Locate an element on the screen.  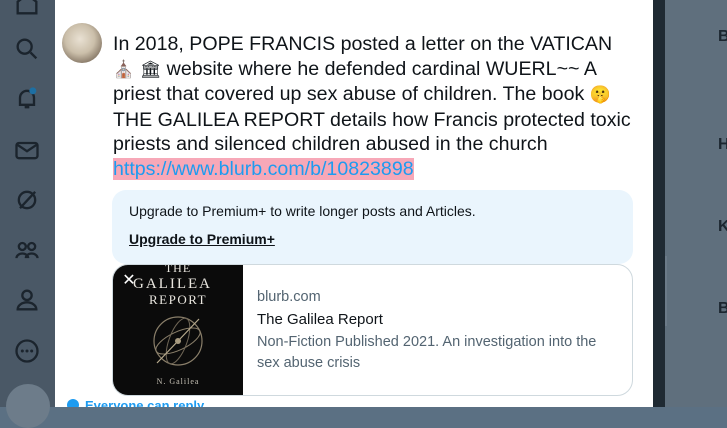
left-nav is located at coordinates (27, 214).